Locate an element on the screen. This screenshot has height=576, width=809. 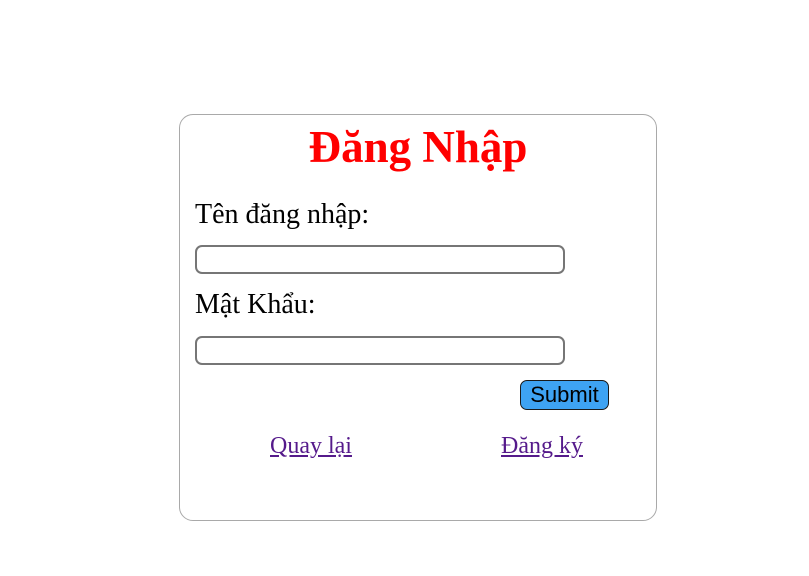
password-input is located at coordinates (380, 350).